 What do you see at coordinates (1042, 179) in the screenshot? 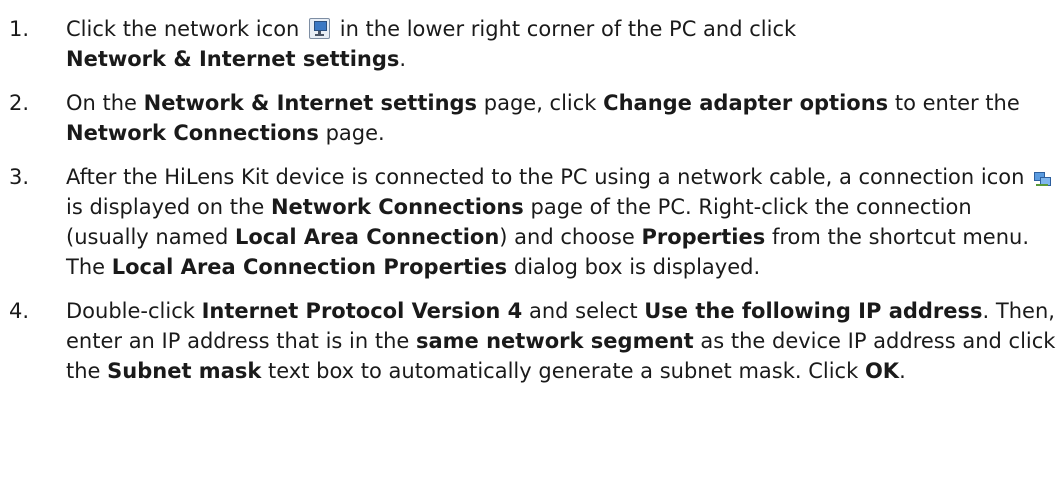
I see `network-connection-icon` at bounding box center [1042, 179].